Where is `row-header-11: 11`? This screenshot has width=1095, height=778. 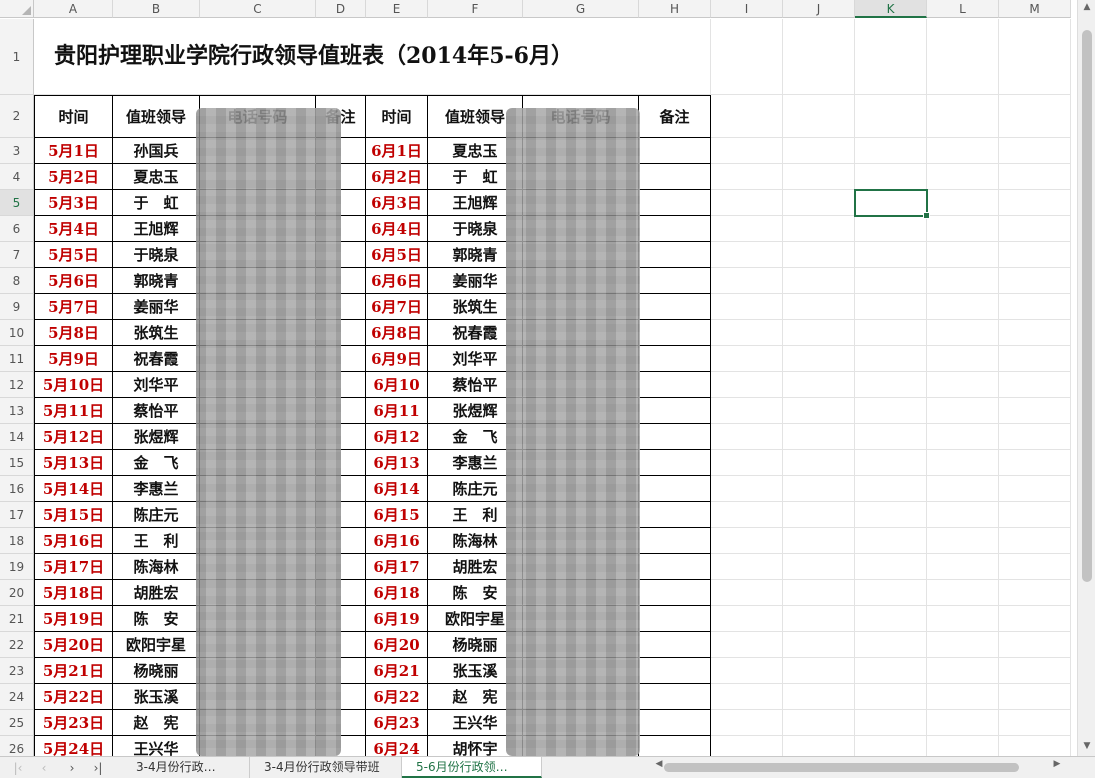 row-header-11: 11 is located at coordinates (17, 359).